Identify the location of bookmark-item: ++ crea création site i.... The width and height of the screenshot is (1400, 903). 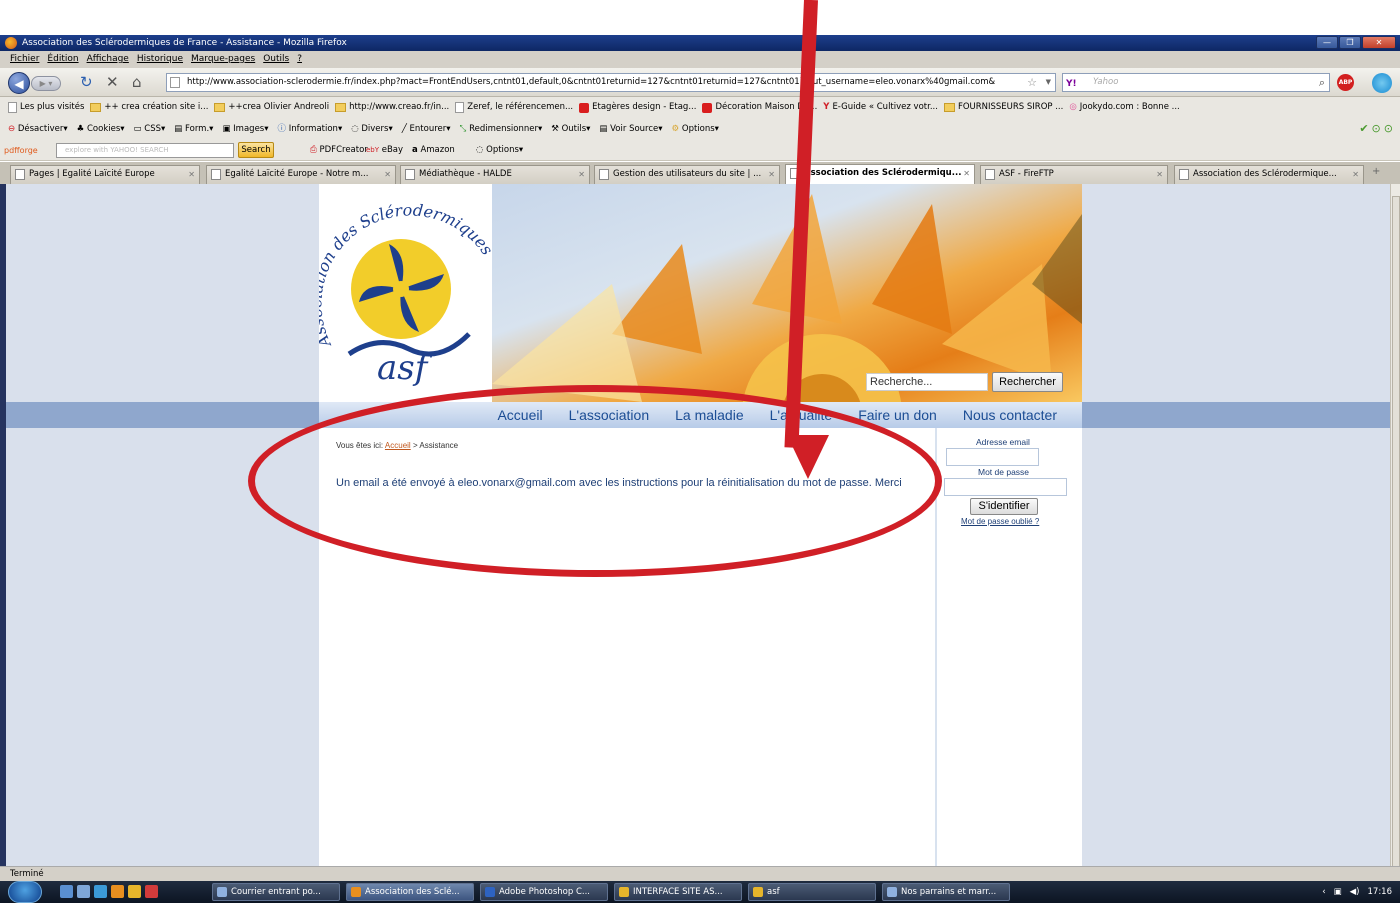
(149, 107).